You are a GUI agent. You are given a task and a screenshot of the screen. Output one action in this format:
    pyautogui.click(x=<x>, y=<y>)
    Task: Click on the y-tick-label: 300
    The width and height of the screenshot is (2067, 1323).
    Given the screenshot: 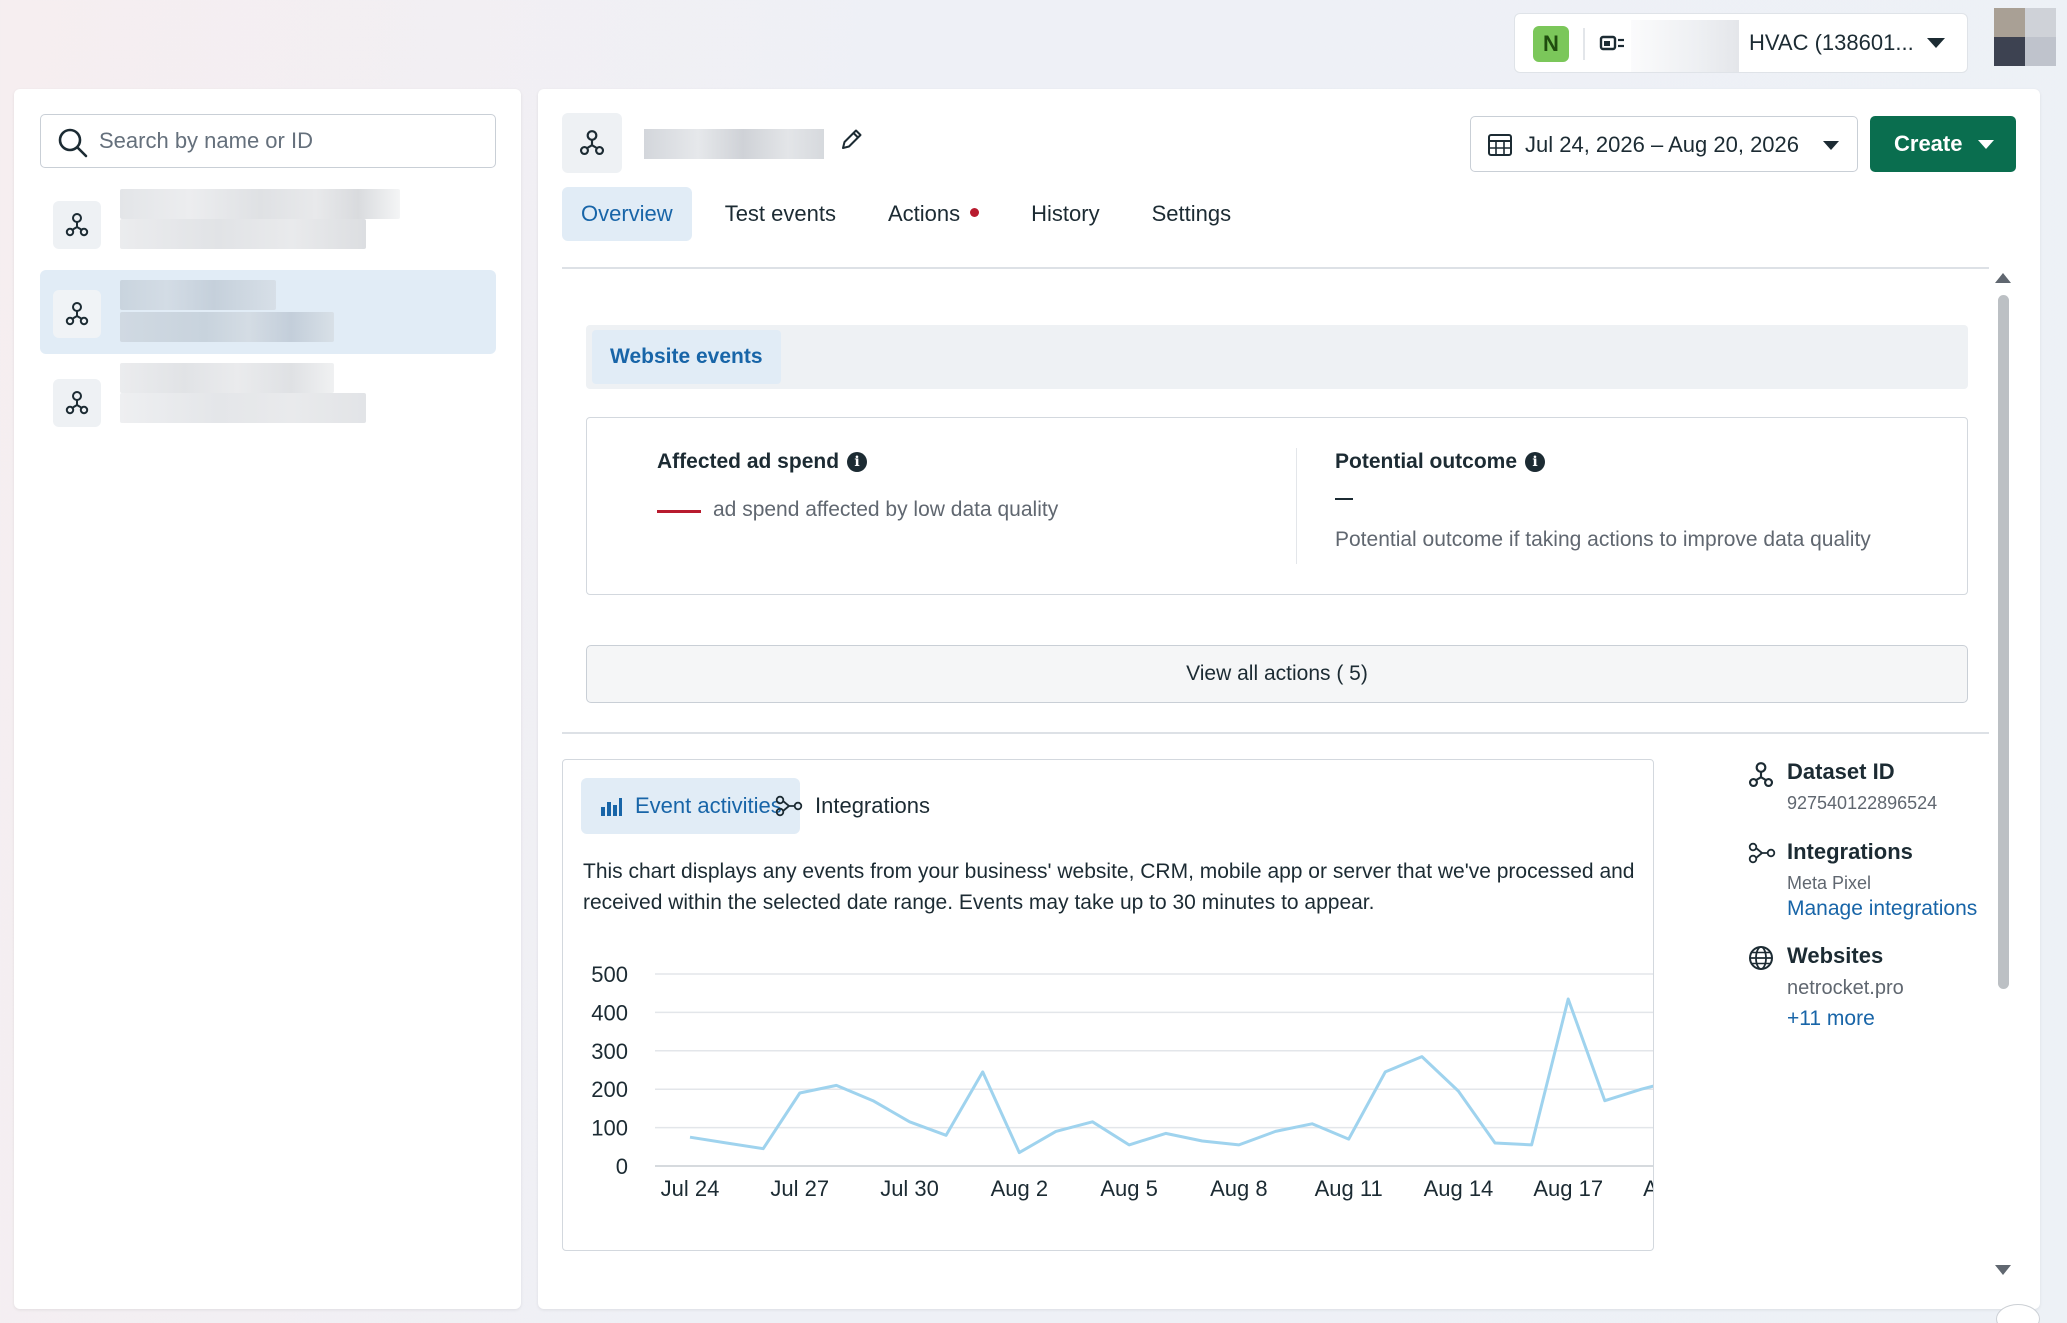 What is the action you would take?
    pyautogui.click(x=609, y=1051)
    